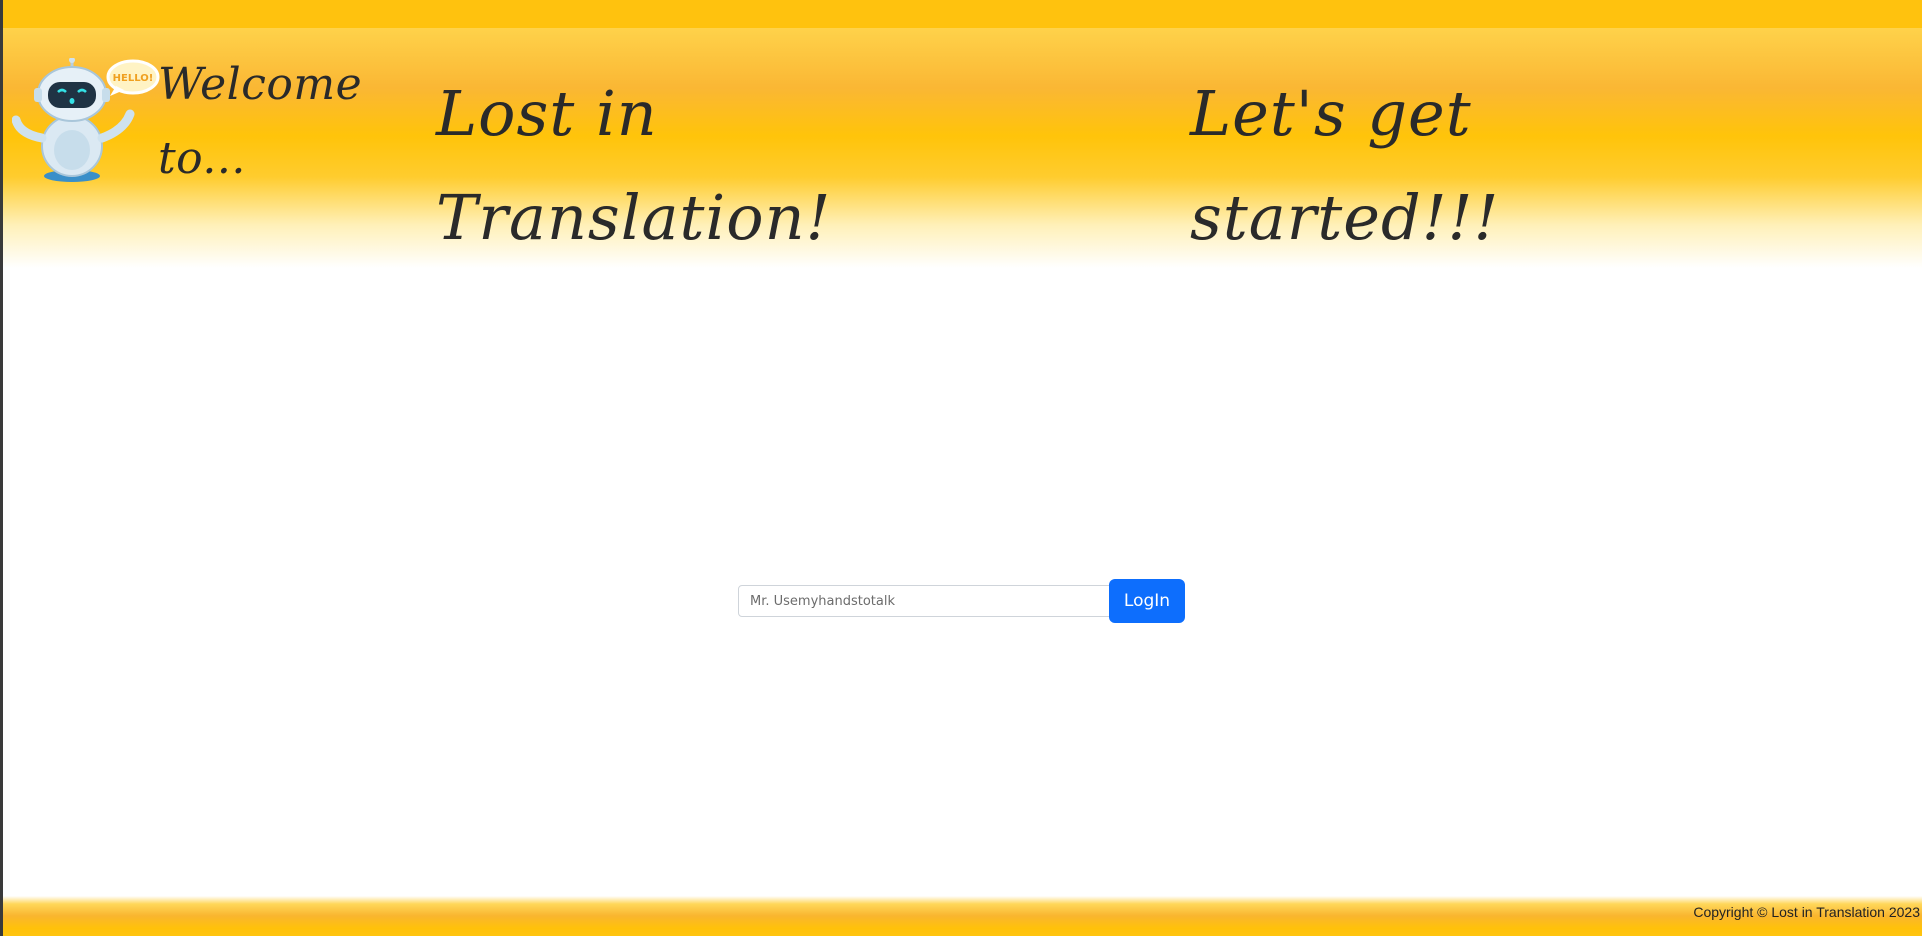 The width and height of the screenshot is (1922, 936). What do you see at coordinates (1147, 601) in the screenshot?
I see `login-button: LogIn` at bounding box center [1147, 601].